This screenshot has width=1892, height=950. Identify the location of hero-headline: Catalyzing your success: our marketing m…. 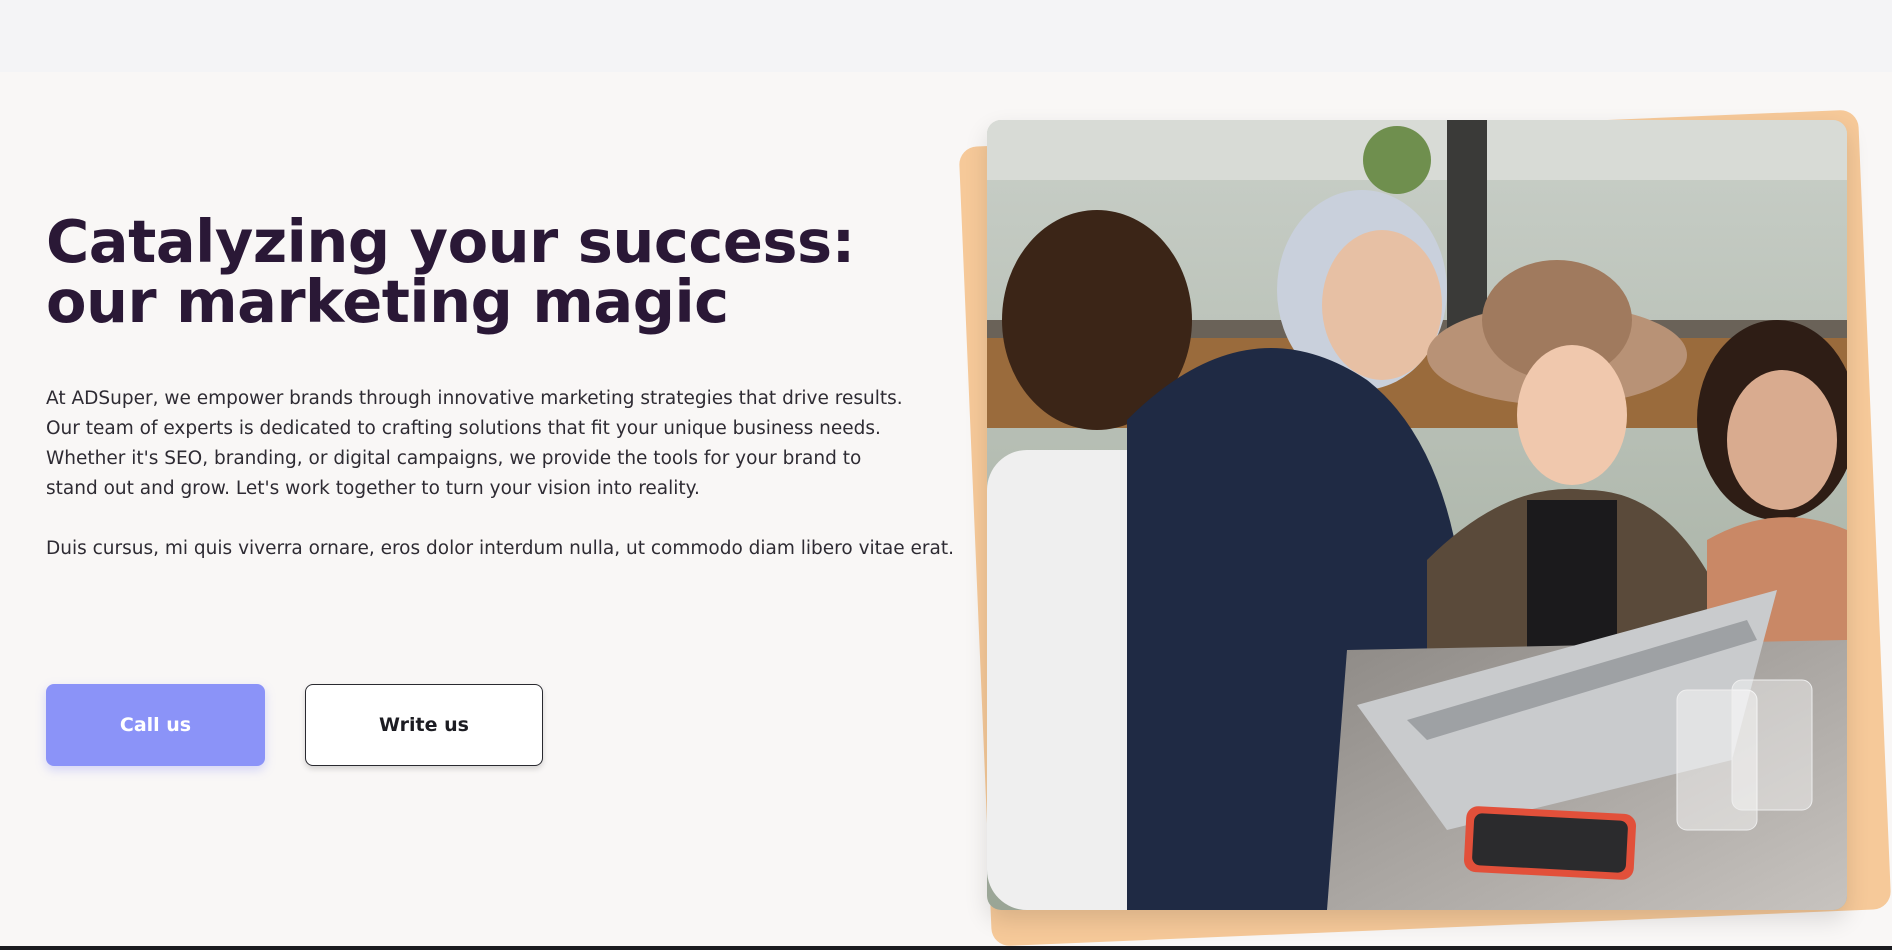
(450, 271).